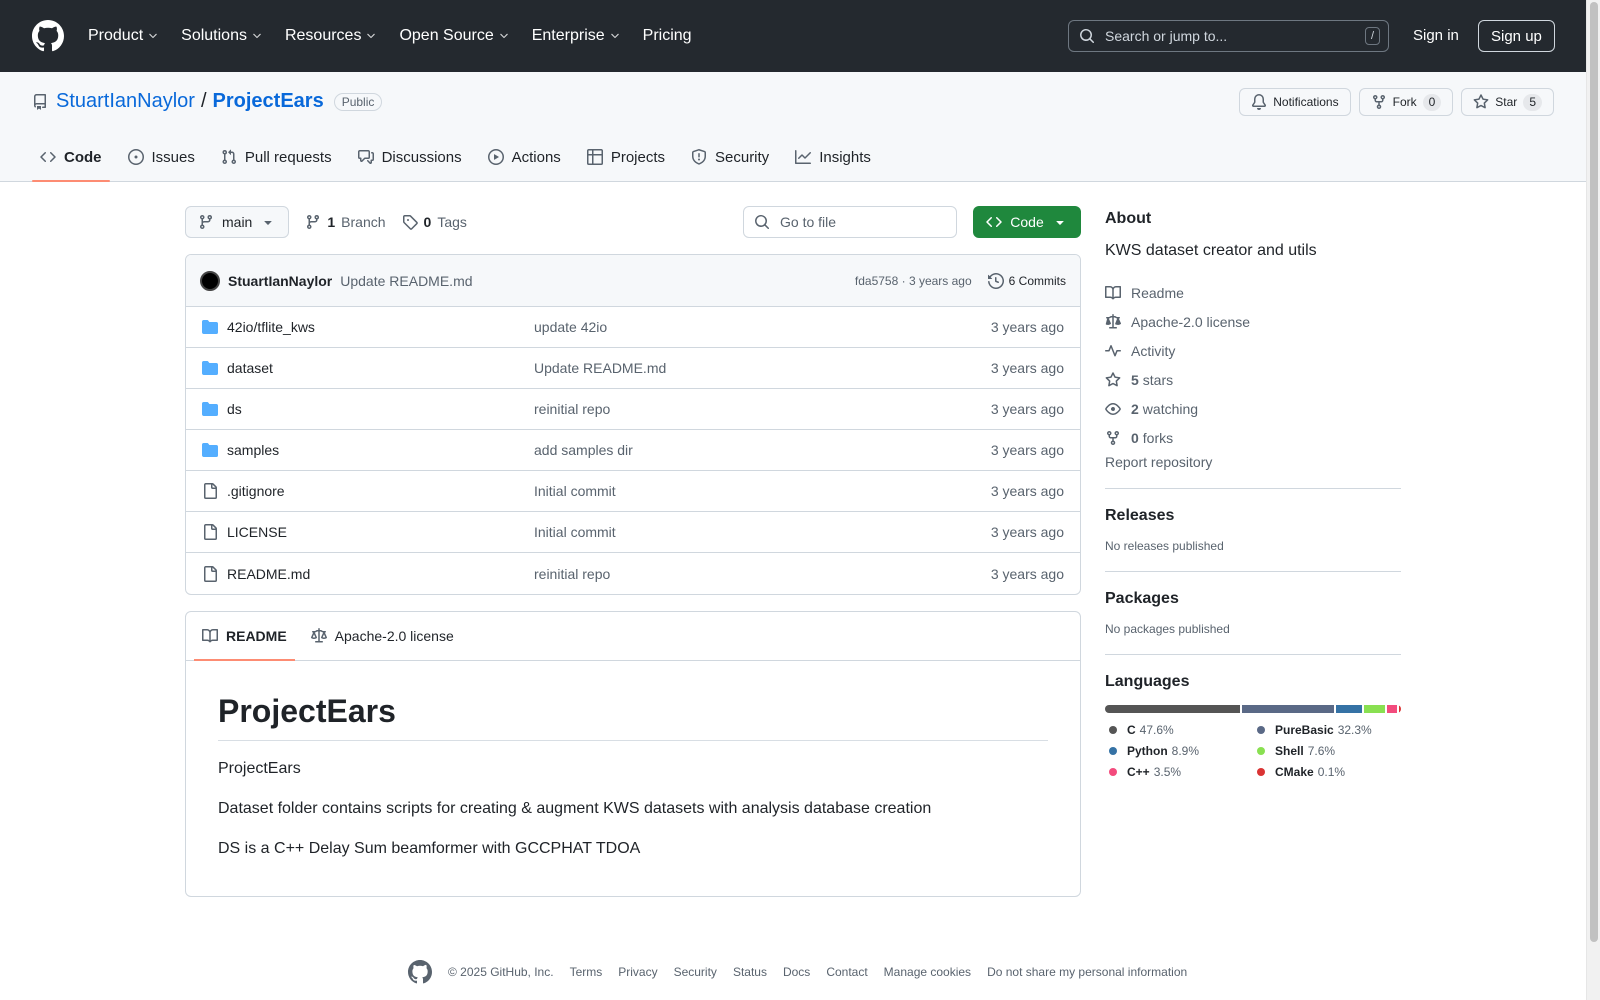 Image resolution: width=1600 pixels, height=1000 pixels. Describe the element at coordinates (1253, 321) in the screenshot. I see `license-link: Apache-2.0 license` at that location.